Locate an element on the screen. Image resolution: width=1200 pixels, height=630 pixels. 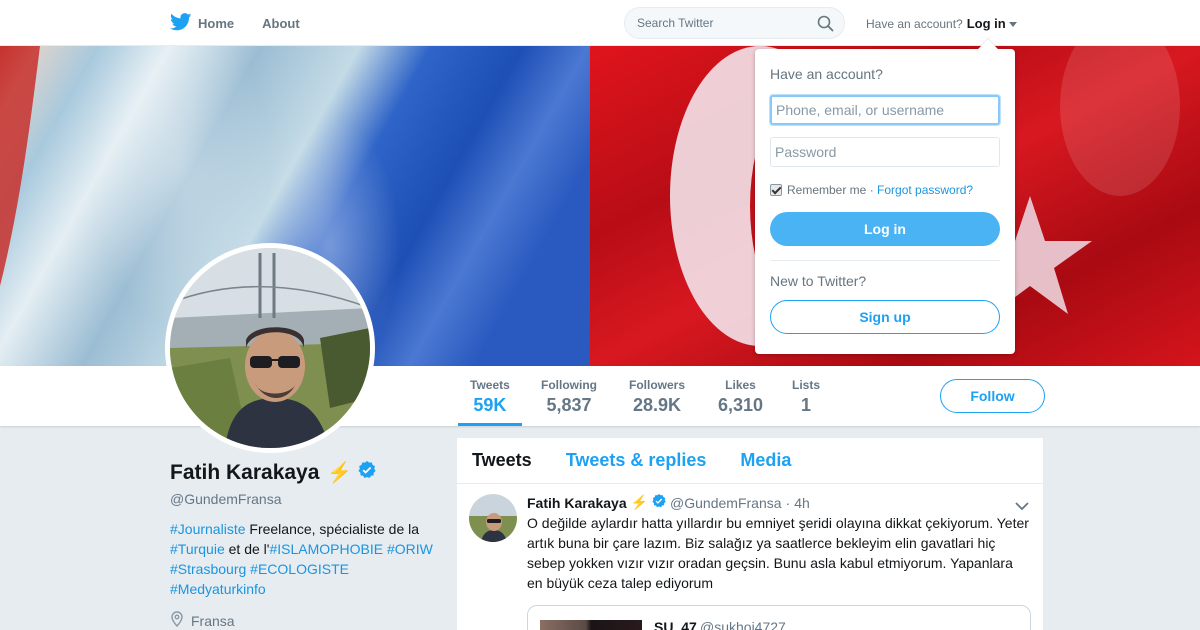
hashtag-link: #ORIW is located at coordinates (410, 549).